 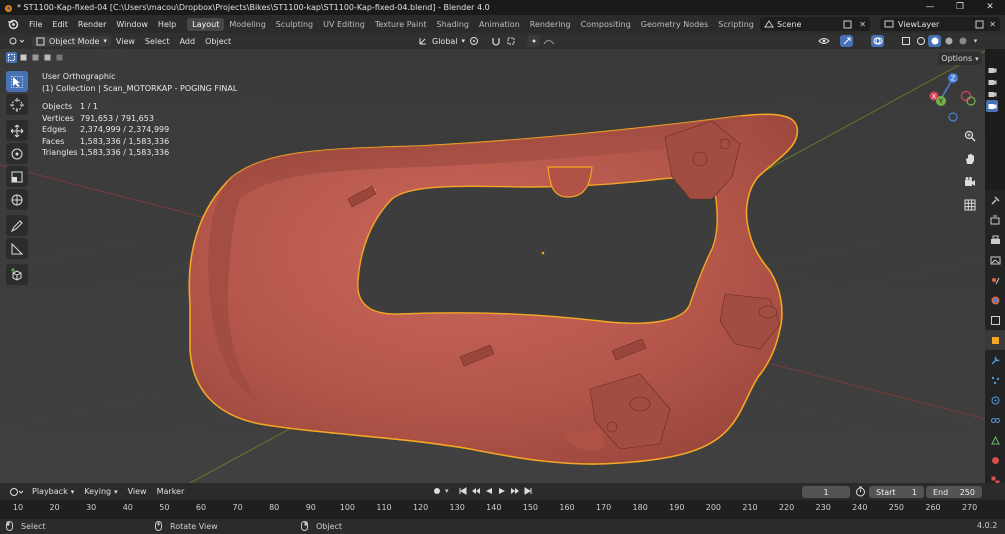 I want to click on blender-logo-icon, so click(x=13, y=24).